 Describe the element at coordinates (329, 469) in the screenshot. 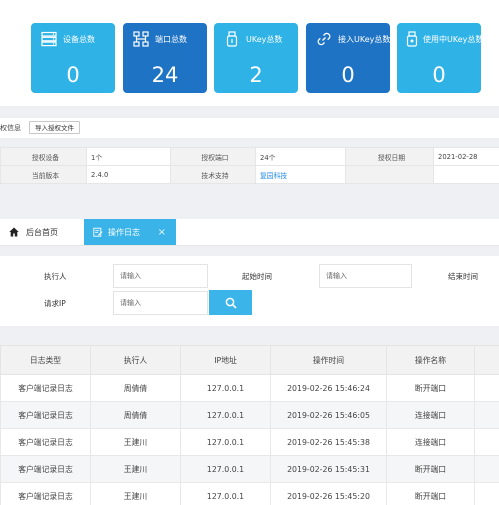

I see `time-cell: 2019-02-26 15:45:31` at that location.